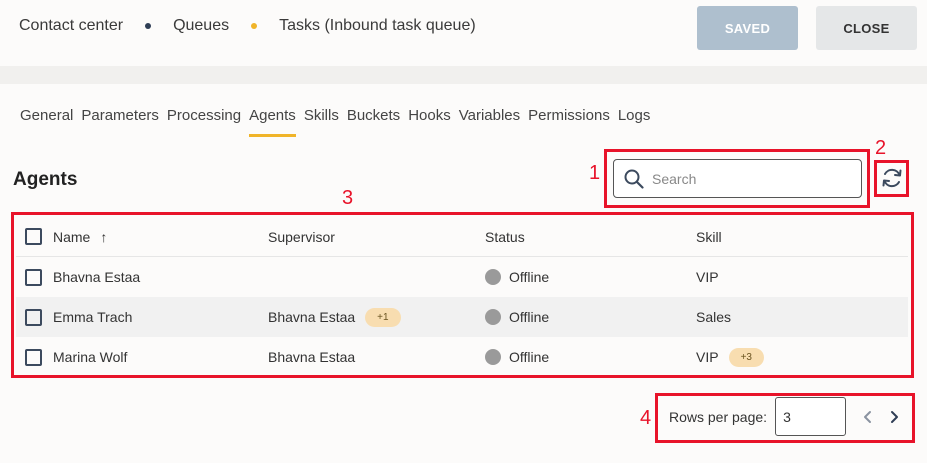  Describe the element at coordinates (45, 179) in the screenshot. I see `section-title: Agents` at that location.